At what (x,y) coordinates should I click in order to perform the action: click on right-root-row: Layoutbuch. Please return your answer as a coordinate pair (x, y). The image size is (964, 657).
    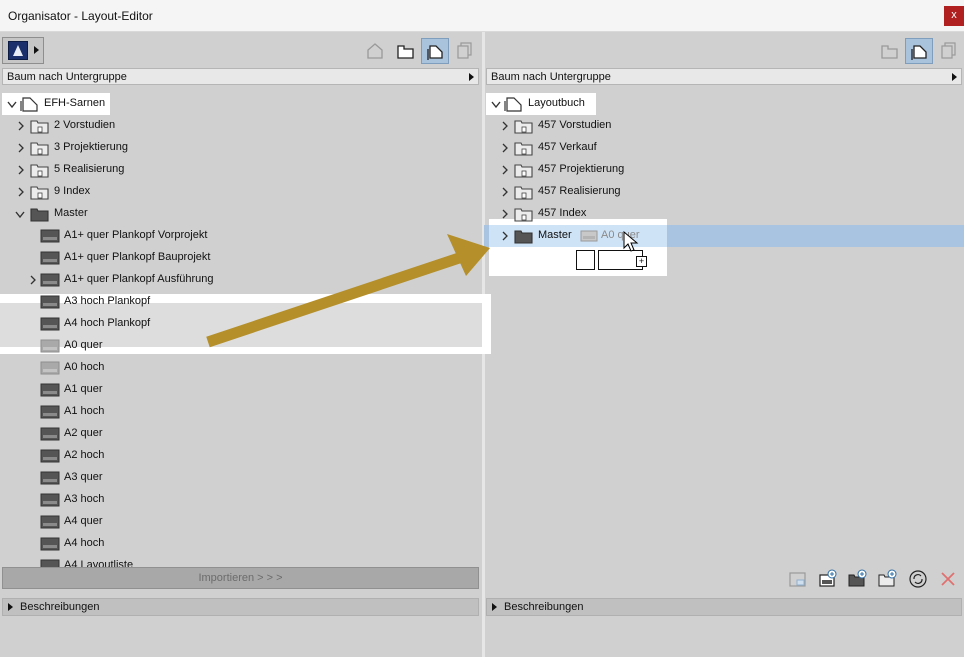
    Looking at the image, I should click on (541, 104).